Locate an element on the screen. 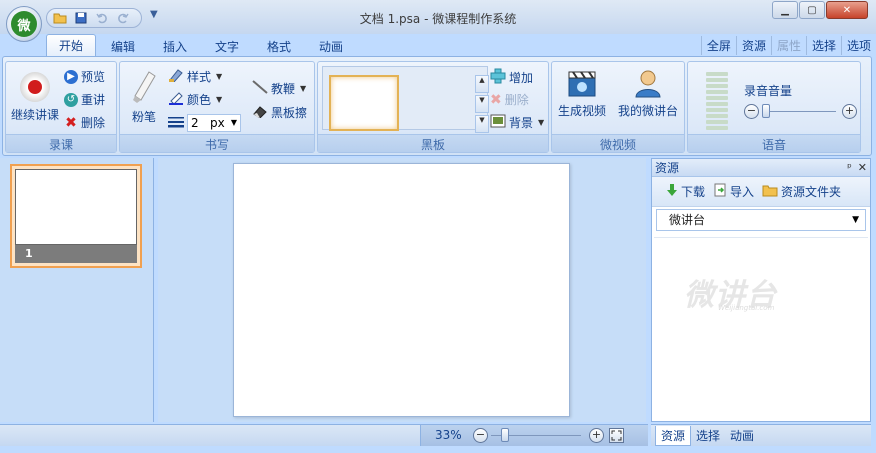 The image size is (876, 453). board-delete-label: 删除 is located at coordinates (516, 100).